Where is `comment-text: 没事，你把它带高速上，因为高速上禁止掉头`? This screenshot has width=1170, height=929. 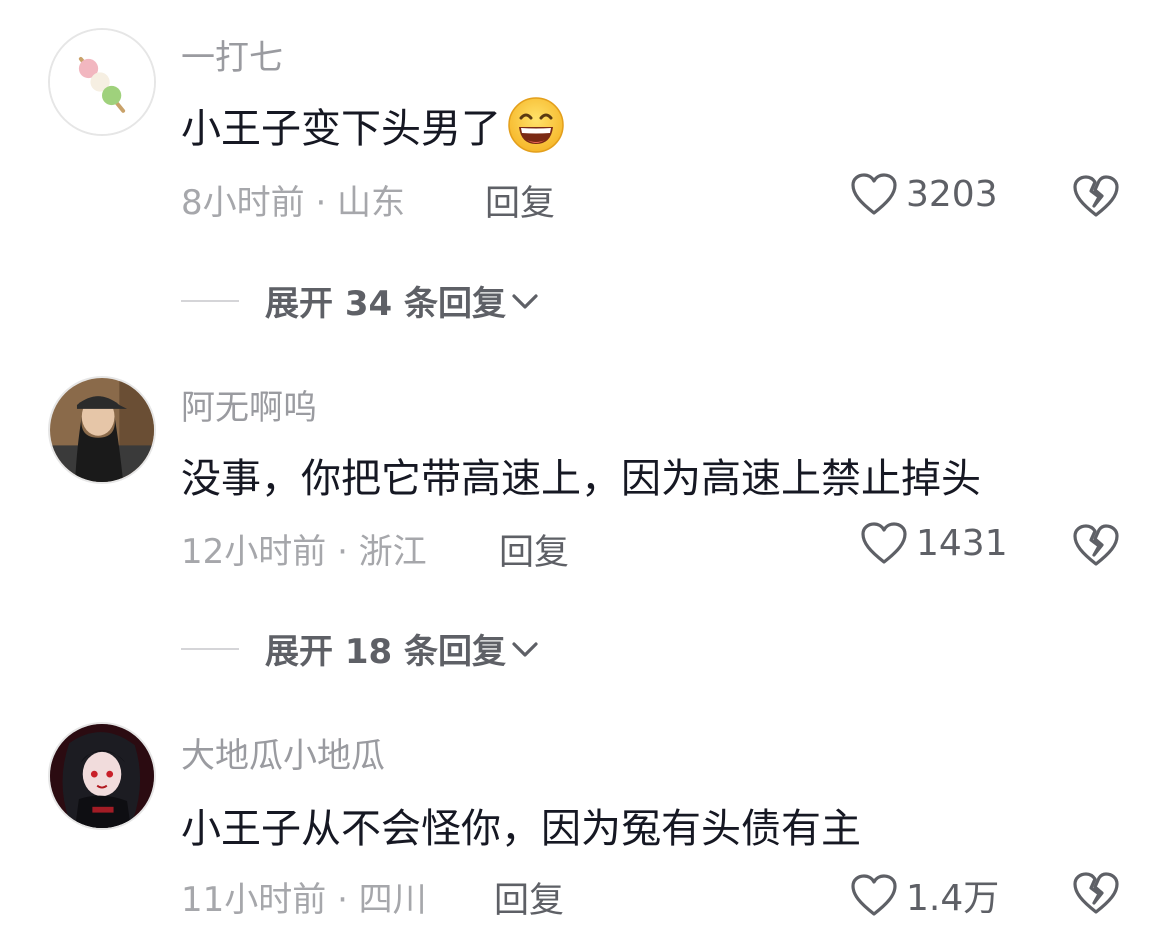 comment-text: 没事，你把它带高速上，因为高速上禁止掉头 is located at coordinates (581, 475).